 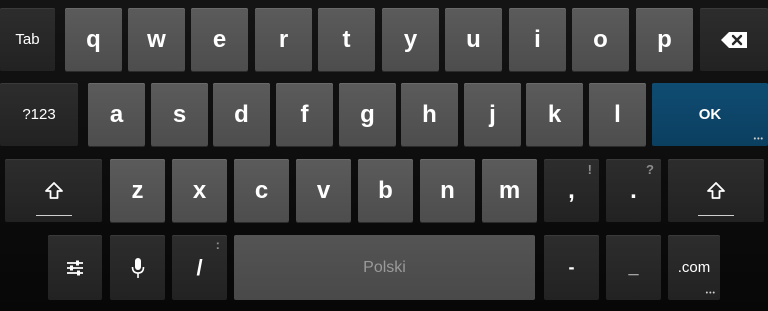 I want to click on key-s: s, so click(x=179, y=114).